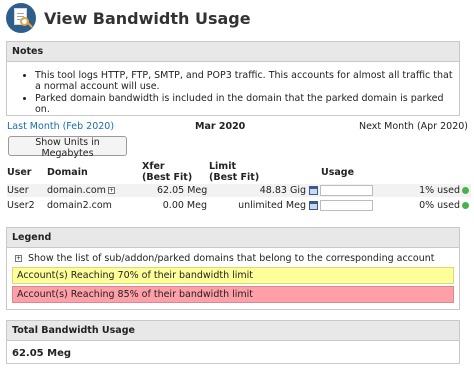  Describe the element at coordinates (21, 18) in the screenshot. I see `bandwidth-app-icon` at that location.